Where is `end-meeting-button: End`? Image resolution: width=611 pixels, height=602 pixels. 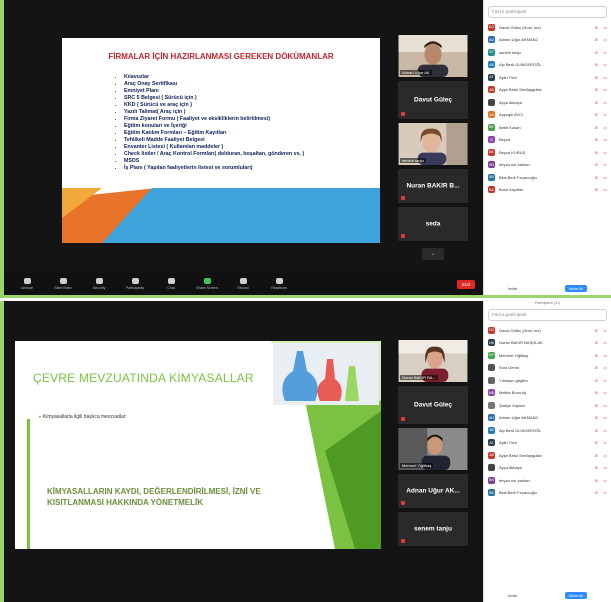
end-meeting-button: End is located at coordinates (465, 284).